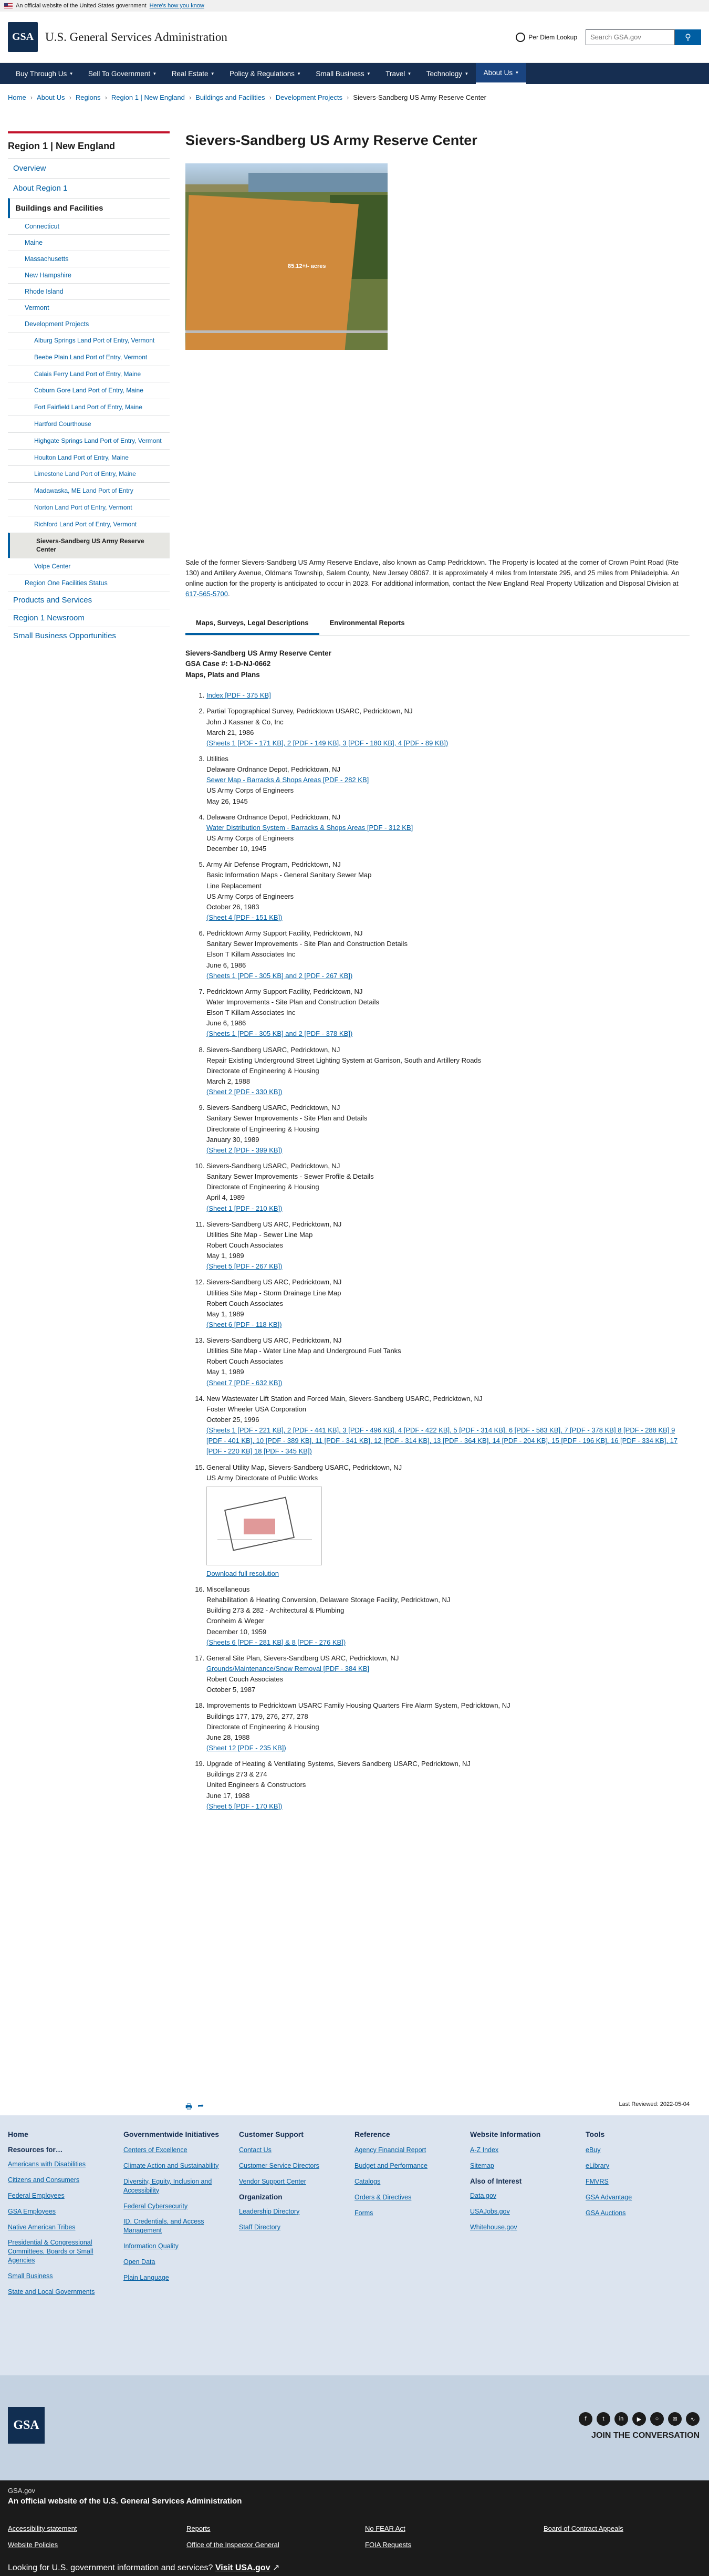 The image size is (709, 2576). Describe the element at coordinates (65, 2134) in the screenshot. I see `footer-column-title: Home` at that location.